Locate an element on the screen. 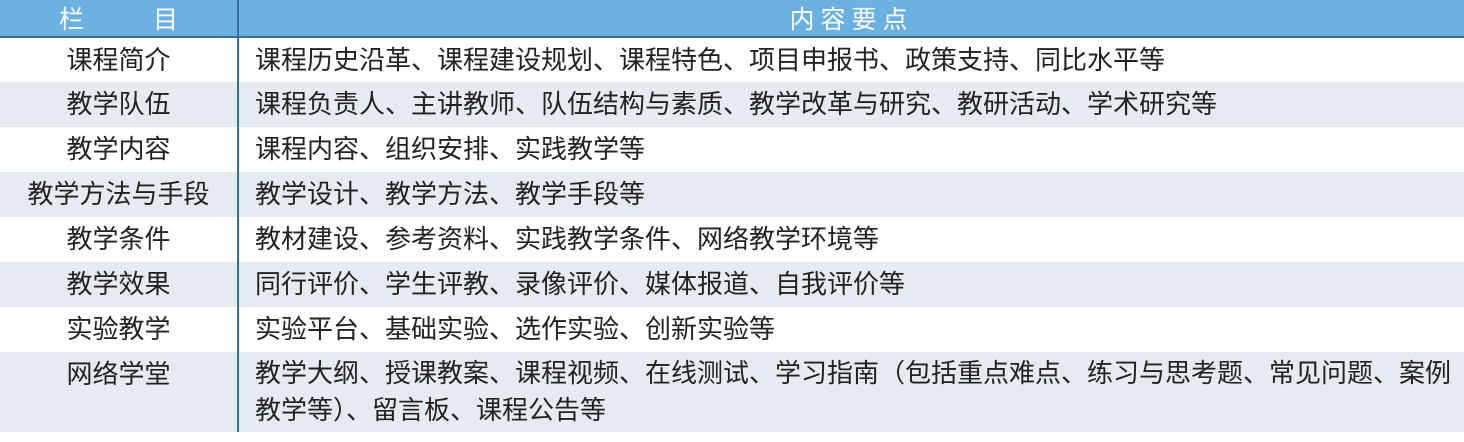 This screenshot has height=442, width=1464. table-row: 教学条件 教材建设、参考资料、实践教学条件、网络教学环境等 is located at coordinates (732, 239).